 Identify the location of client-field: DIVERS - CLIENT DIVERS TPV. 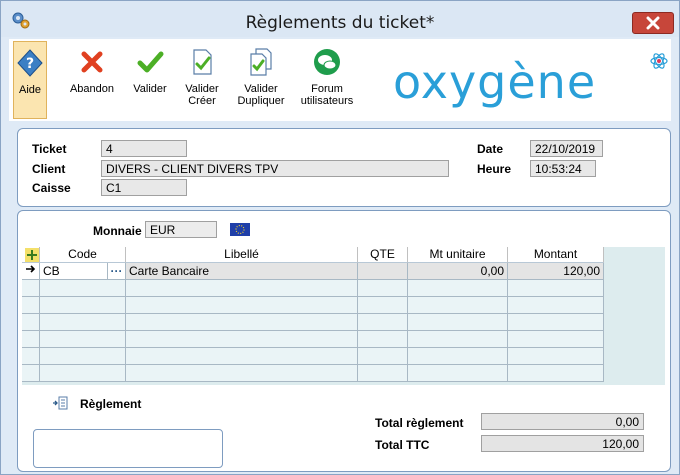
(275, 168).